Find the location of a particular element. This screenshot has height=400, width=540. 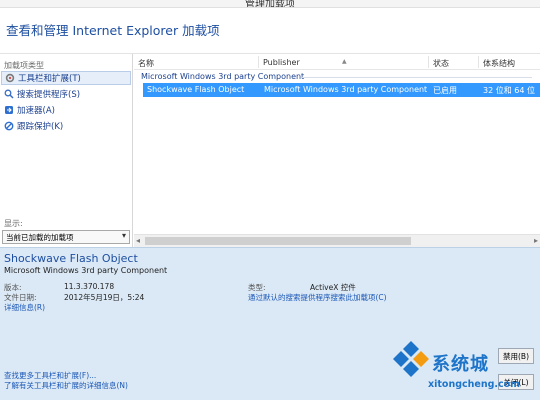

type-label: 跟踪保护(K) is located at coordinates (40, 127).